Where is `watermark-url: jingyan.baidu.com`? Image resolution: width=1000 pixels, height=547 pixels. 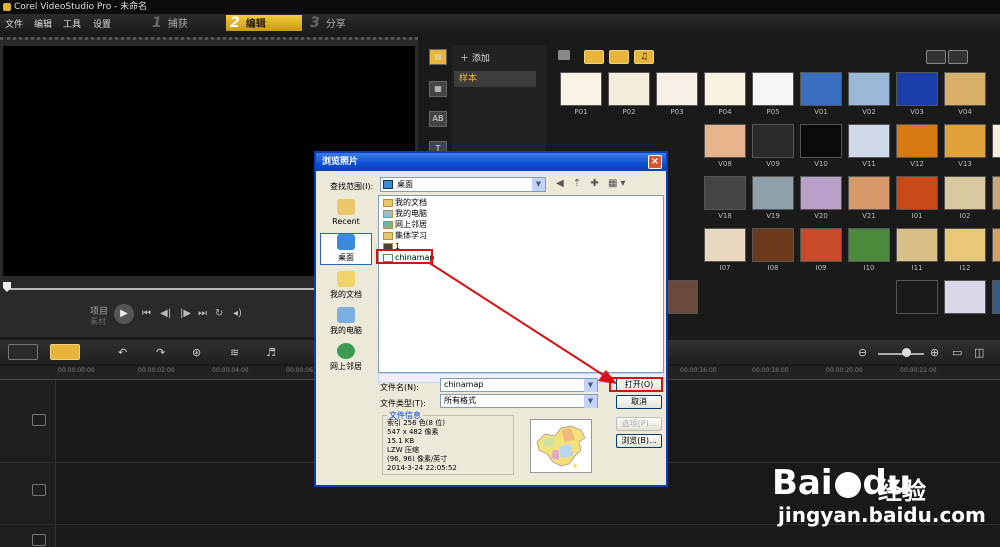
watermark-url: jingyan.baidu.com is located at coordinates (882, 515).